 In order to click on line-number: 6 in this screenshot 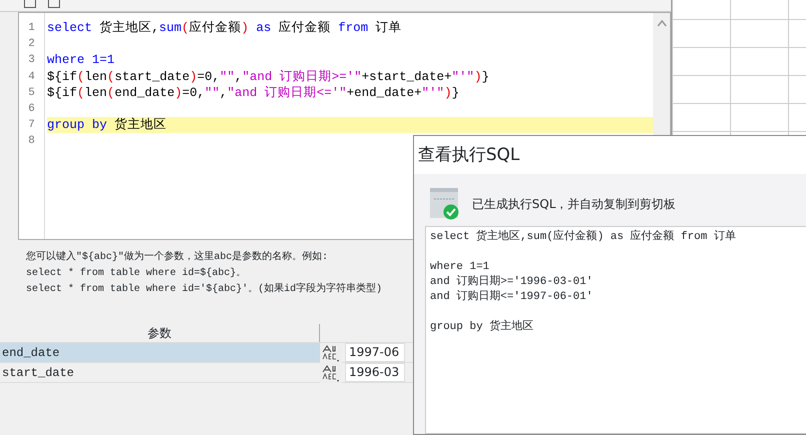, I will do `click(31, 109)`.